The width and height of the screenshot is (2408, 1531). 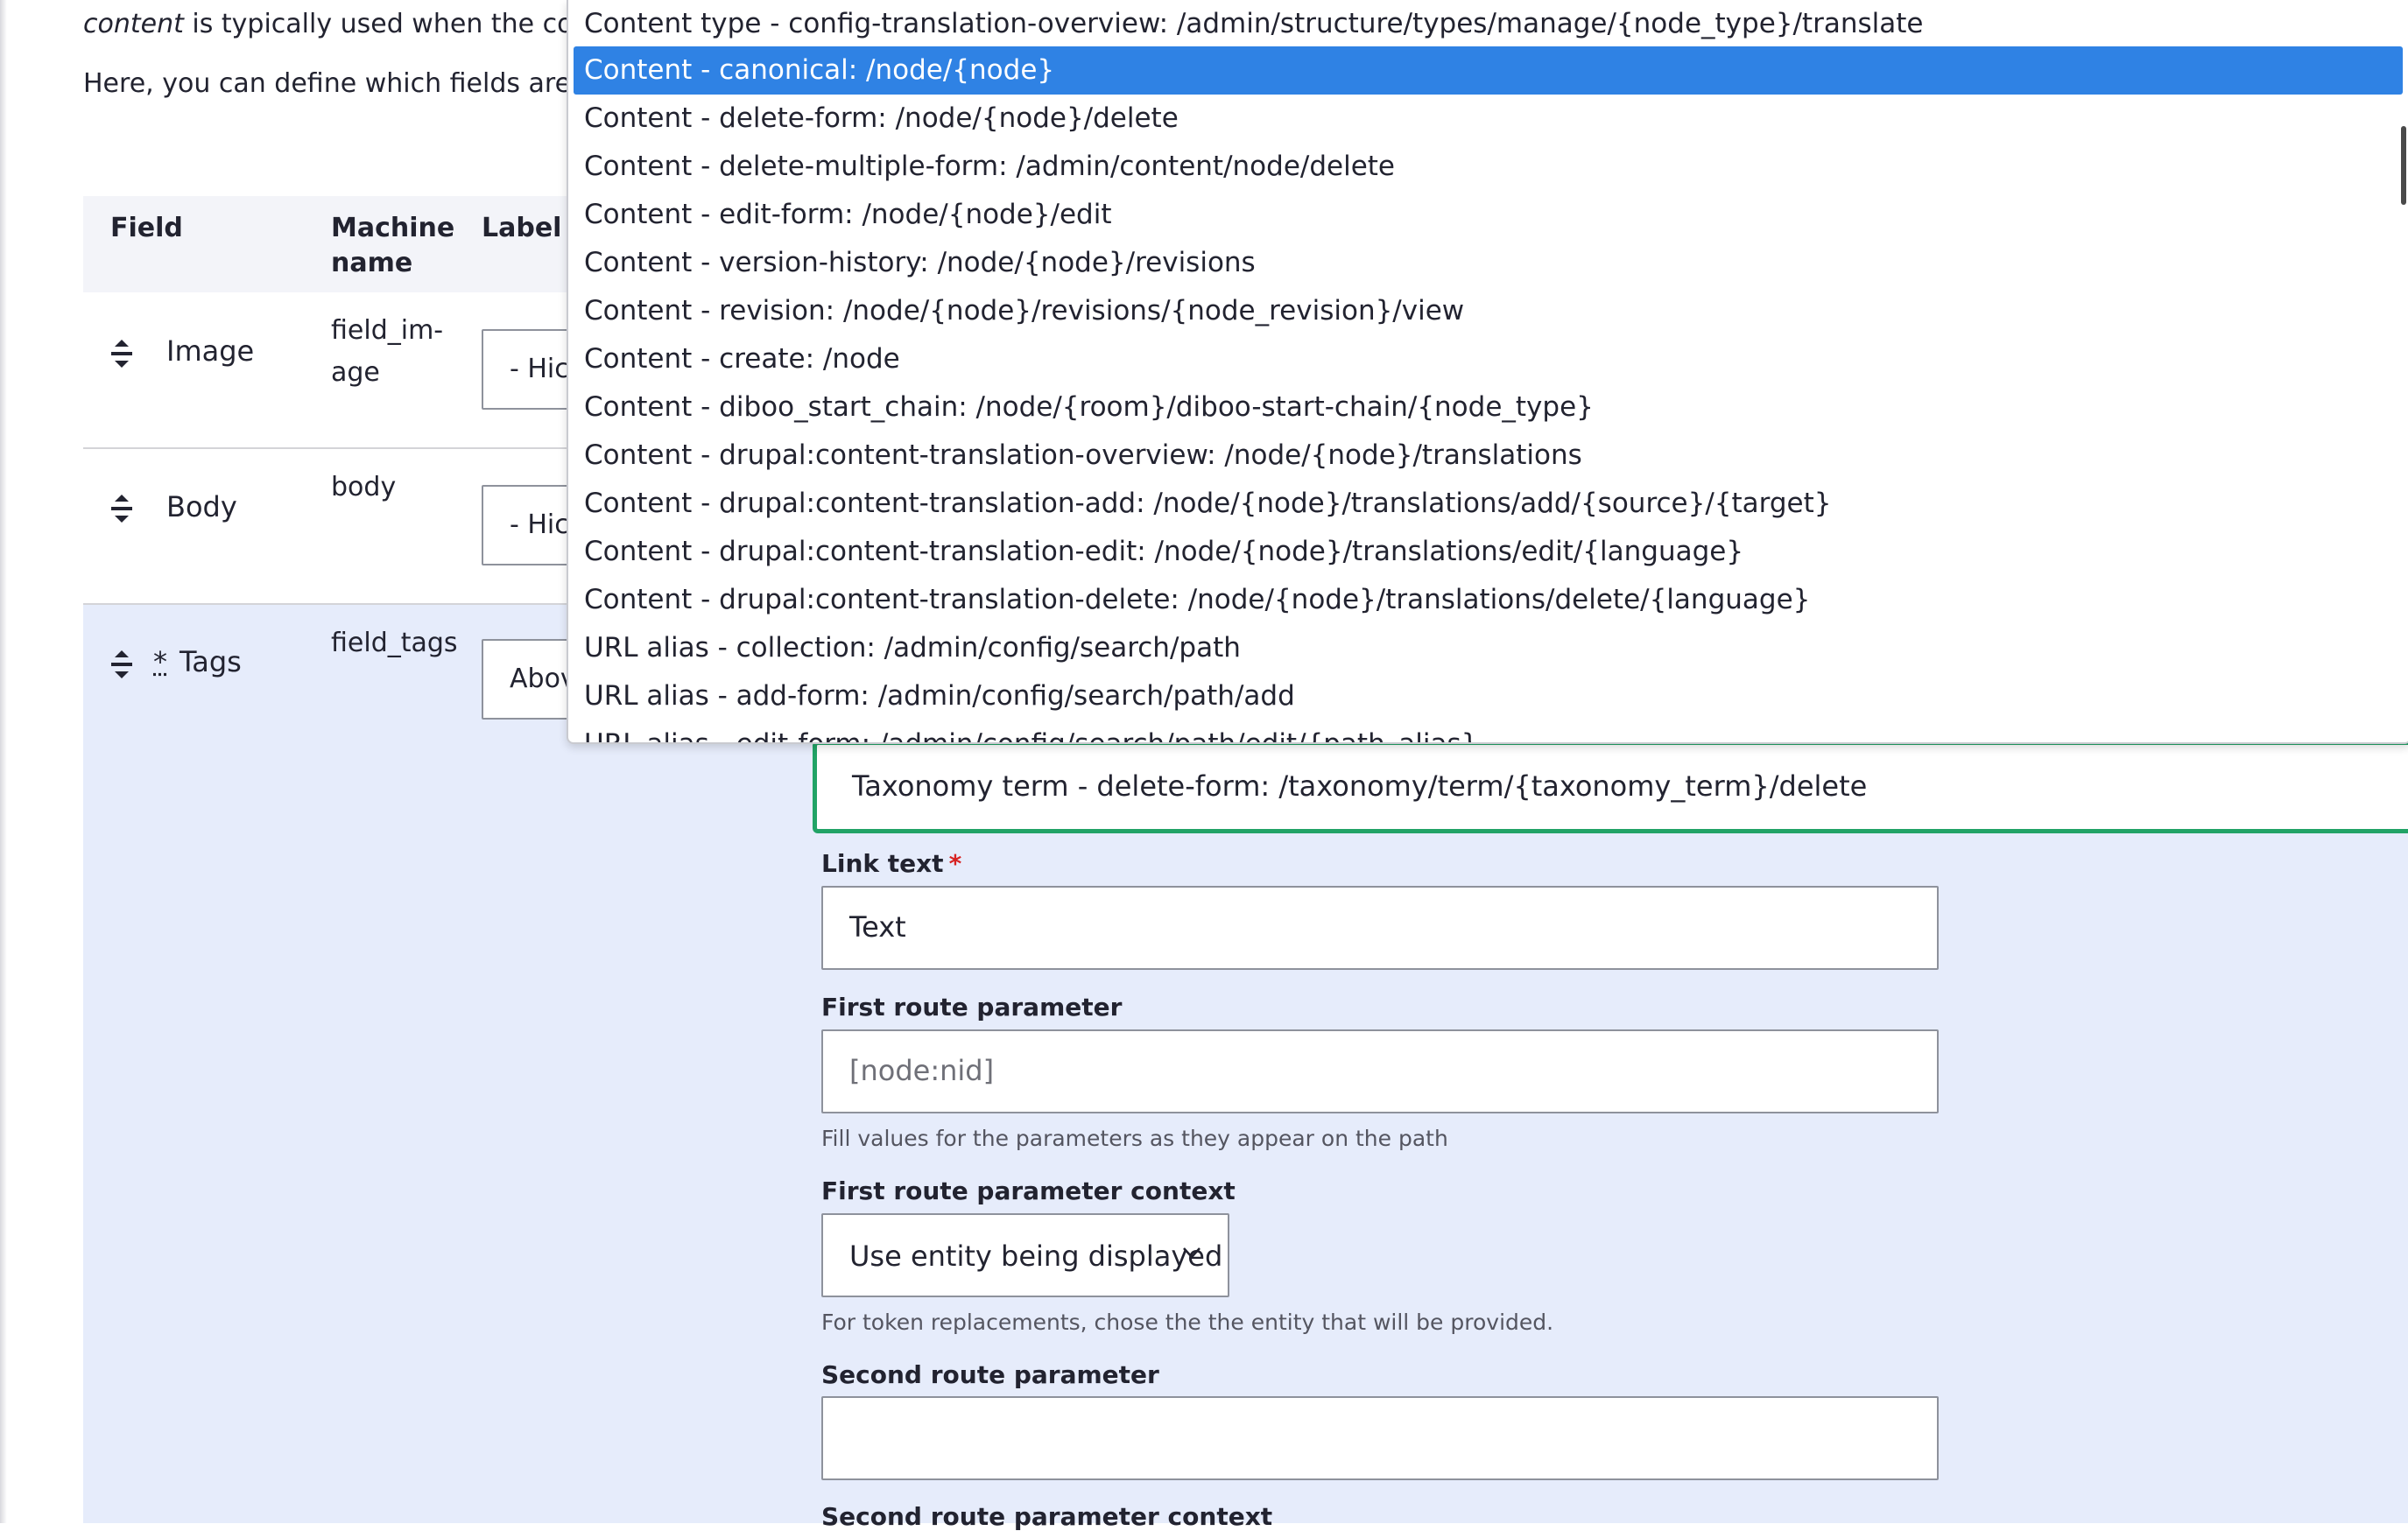 What do you see at coordinates (346, 83) in the screenshot?
I see `intro-line-2: Here, you can define which fields are sh` at bounding box center [346, 83].